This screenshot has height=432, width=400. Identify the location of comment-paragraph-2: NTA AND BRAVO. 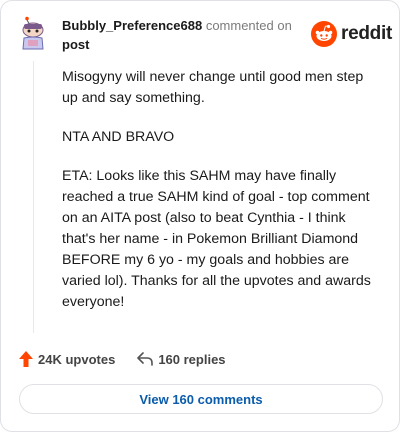
(118, 137).